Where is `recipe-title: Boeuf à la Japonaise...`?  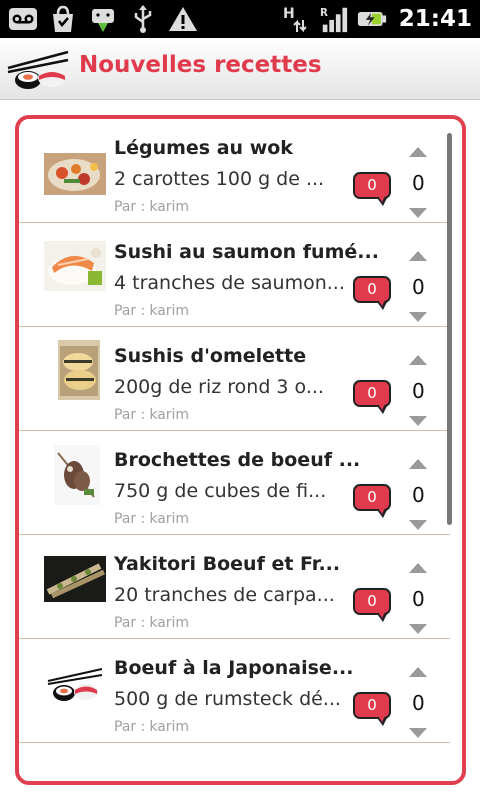
recipe-title: Boeuf à la Japonaise... is located at coordinates (234, 668).